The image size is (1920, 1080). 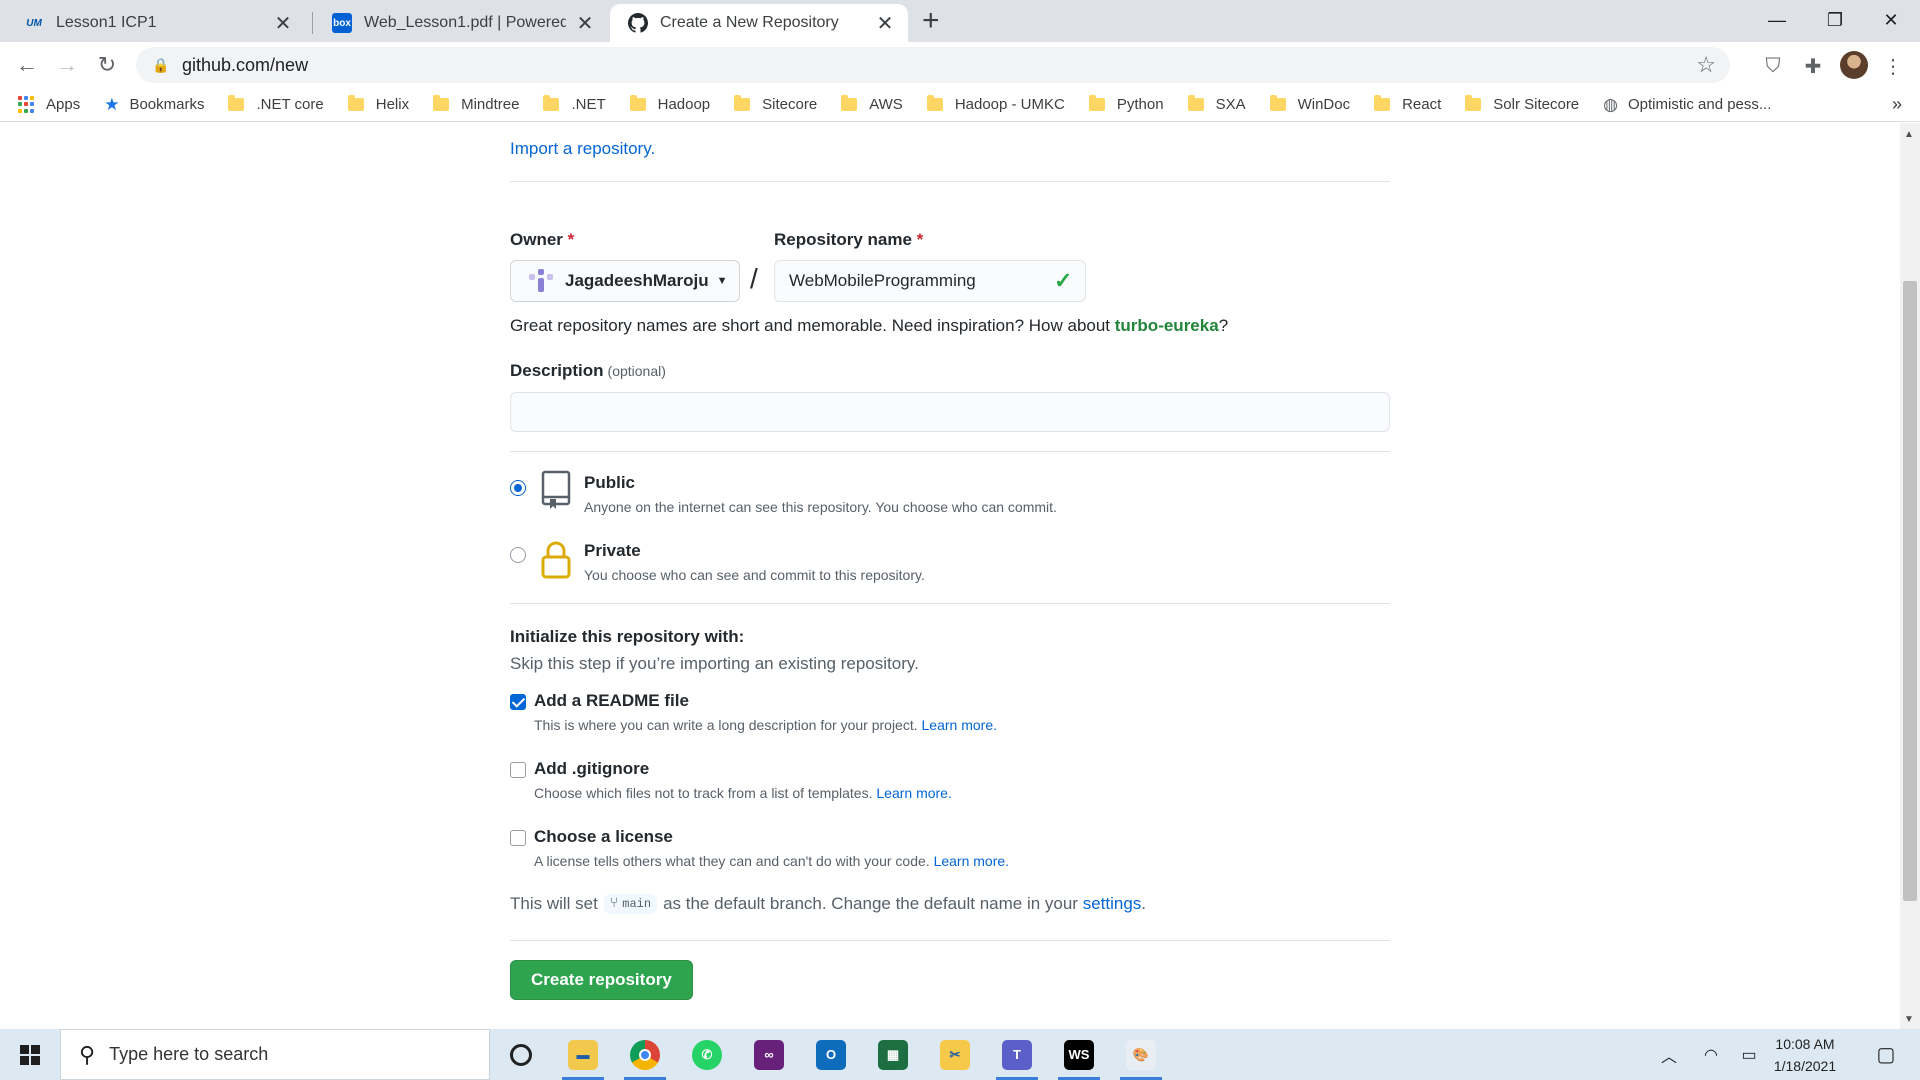 What do you see at coordinates (1835, 20) in the screenshot?
I see `restore-button: ❐` at bounding box center [1835, 20].